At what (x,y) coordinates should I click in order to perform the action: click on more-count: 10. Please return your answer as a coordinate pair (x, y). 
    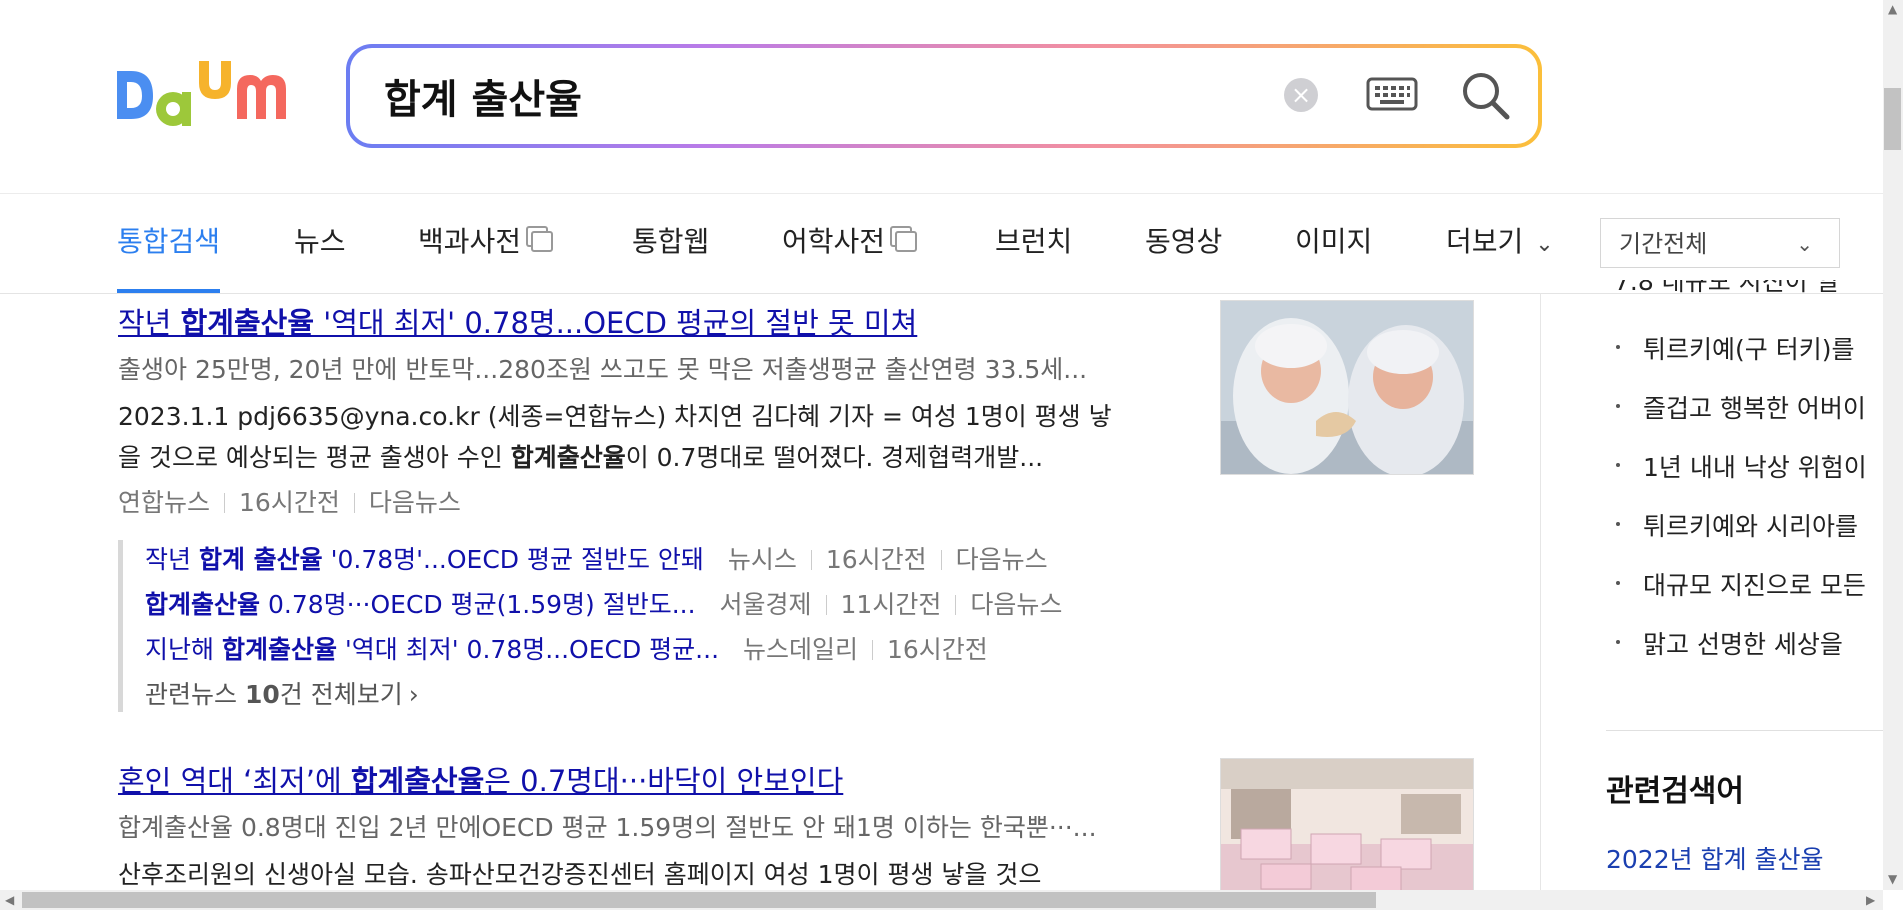
    Looking at the image, I should click on (262, 694).